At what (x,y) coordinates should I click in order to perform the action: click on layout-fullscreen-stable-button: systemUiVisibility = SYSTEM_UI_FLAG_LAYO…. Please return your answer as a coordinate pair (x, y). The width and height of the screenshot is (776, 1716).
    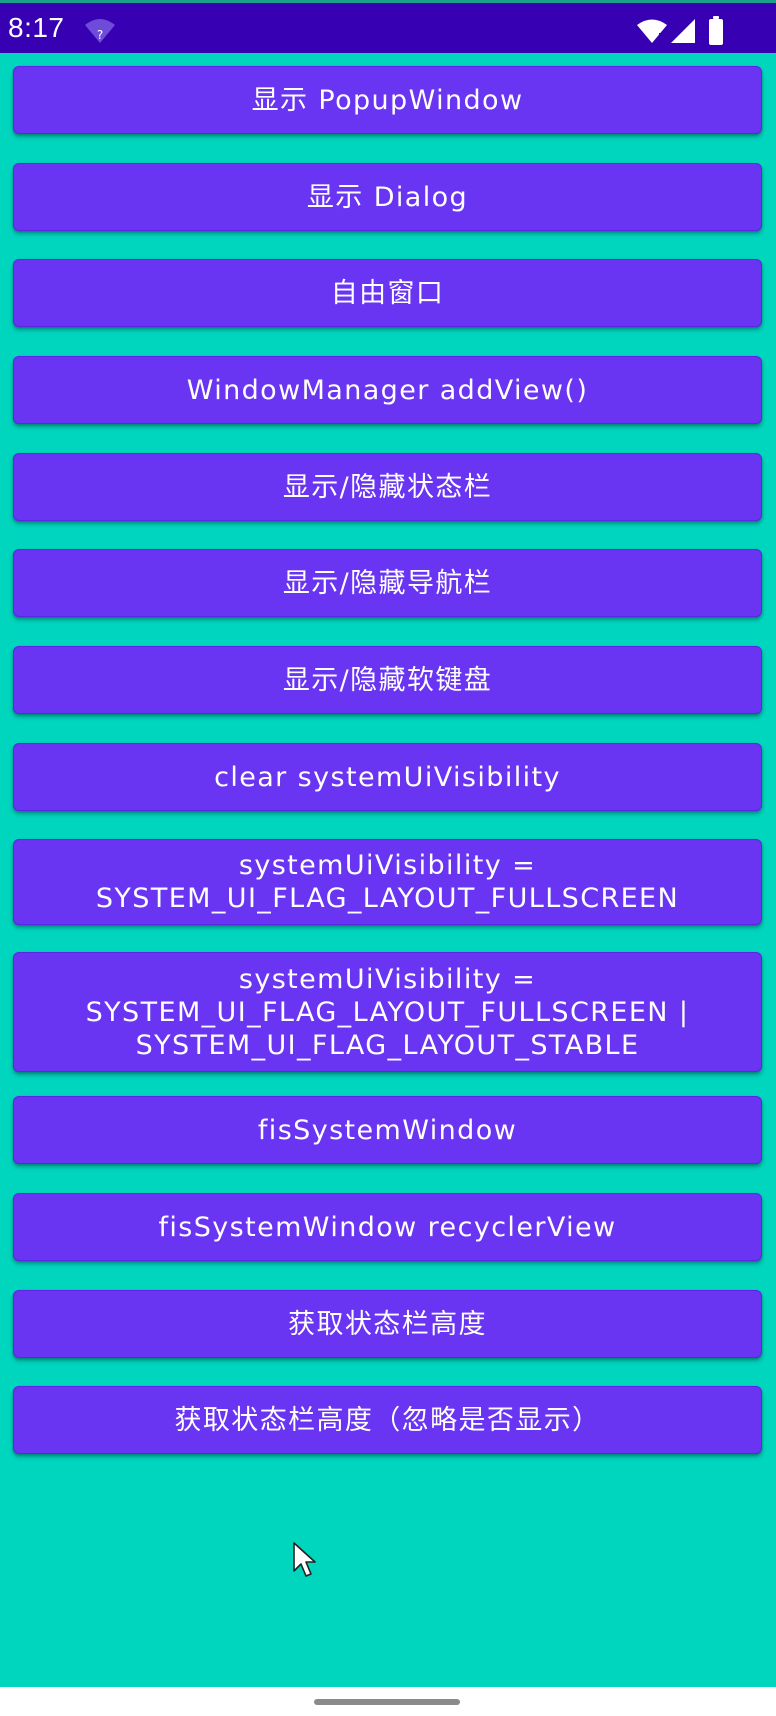
    Looking at the image, I should click on (387, 1012).